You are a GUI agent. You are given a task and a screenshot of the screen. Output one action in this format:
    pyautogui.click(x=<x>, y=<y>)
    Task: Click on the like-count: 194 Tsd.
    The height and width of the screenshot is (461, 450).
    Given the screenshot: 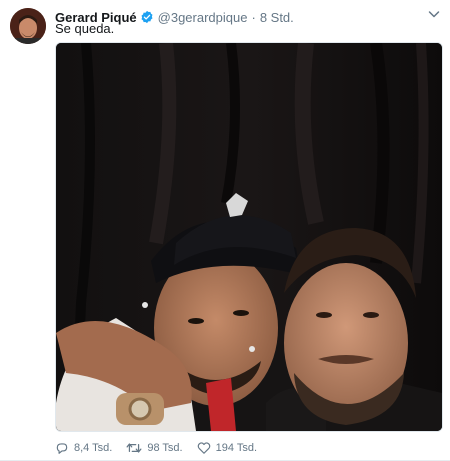 What is the action you would take?
    pyautogui.click(x=236, y=448)
    